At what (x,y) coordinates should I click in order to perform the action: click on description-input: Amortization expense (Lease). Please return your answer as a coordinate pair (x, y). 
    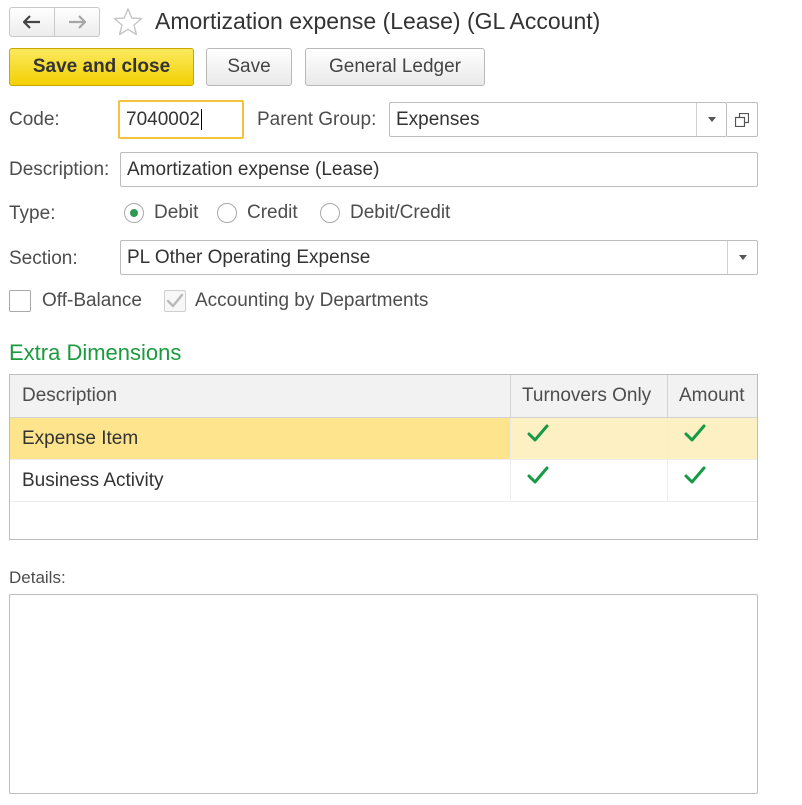
    Looking at the image, I should click on (439, 169).